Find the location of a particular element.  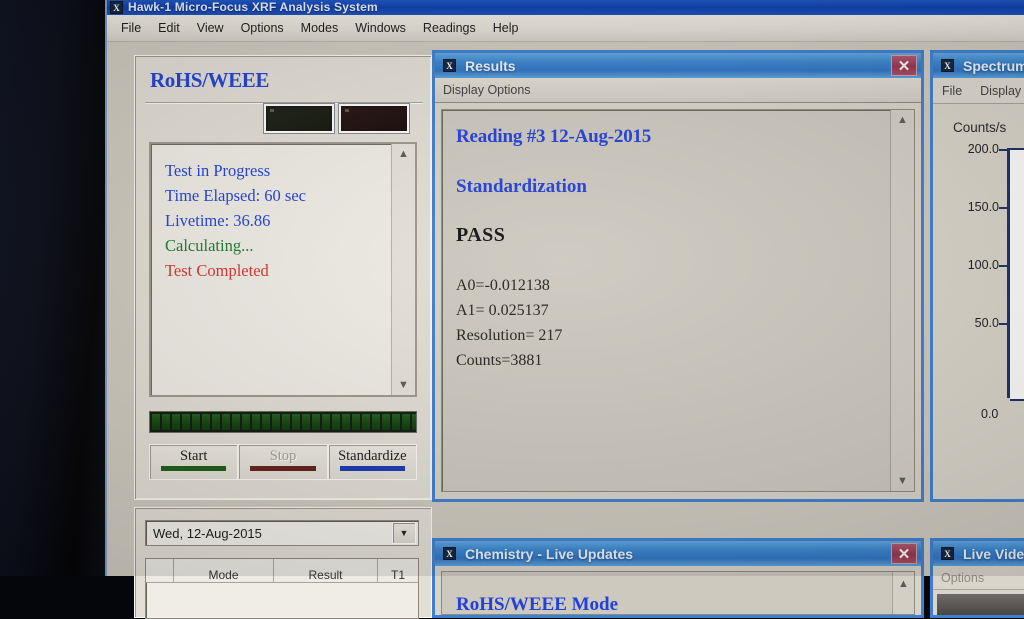

chemistry-content-area: RoHS/WEEE Mode ▲ is located at coordinates (678, 593).